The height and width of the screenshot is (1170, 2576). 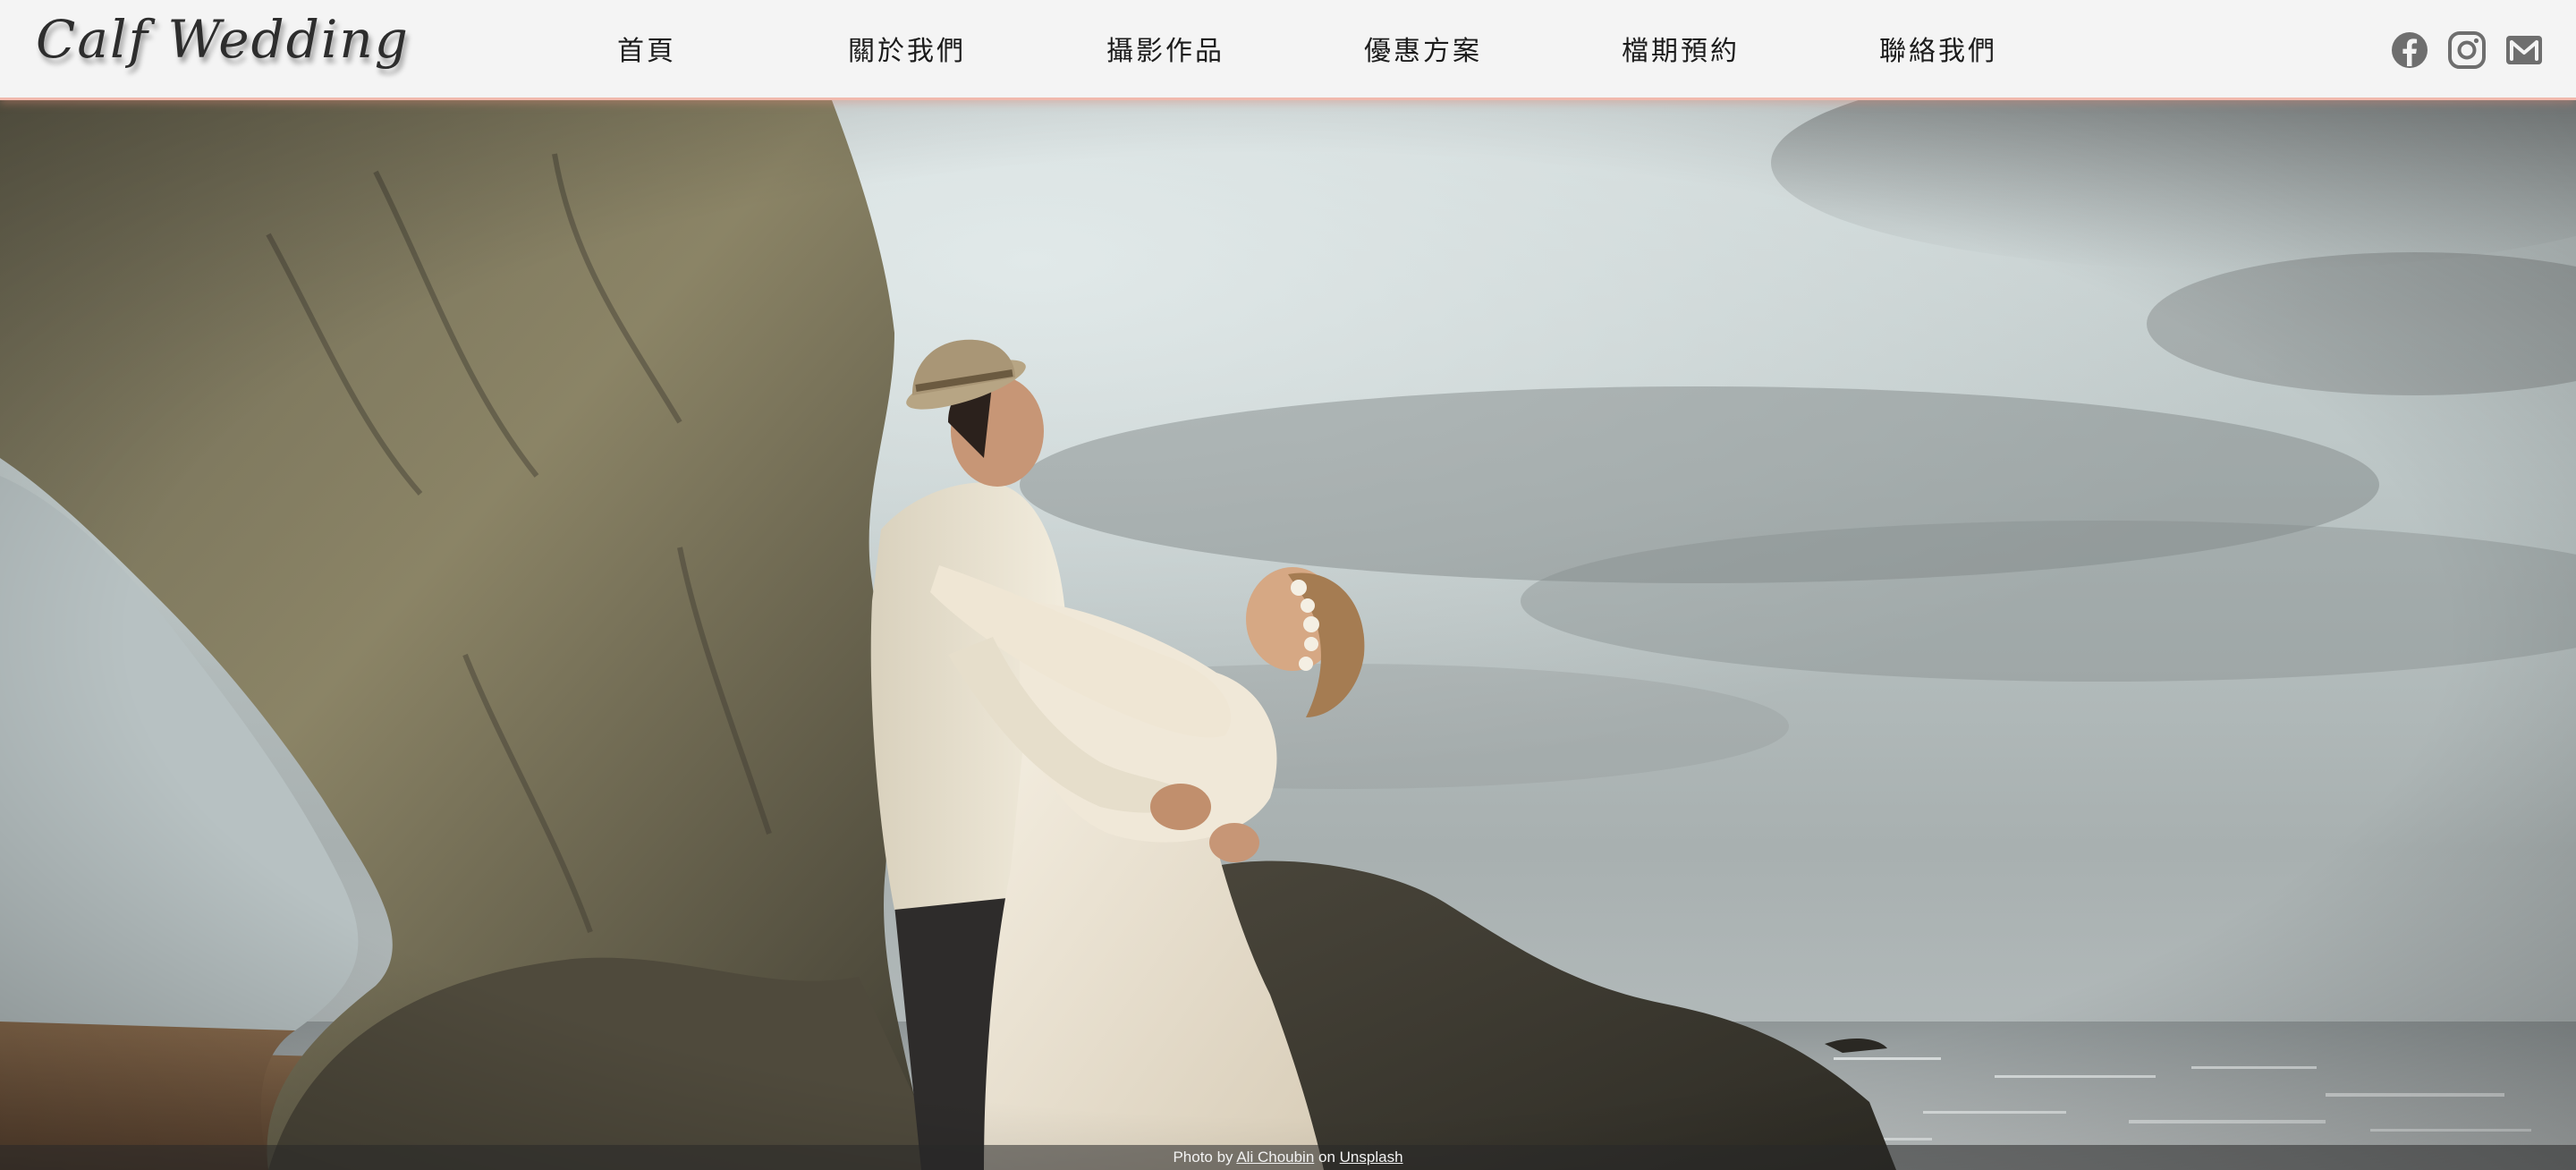 What do you see at coordinates (1327, 1157) in the screenshot?
I see `credit-middle: on` at bounding box center [1327, 1157].